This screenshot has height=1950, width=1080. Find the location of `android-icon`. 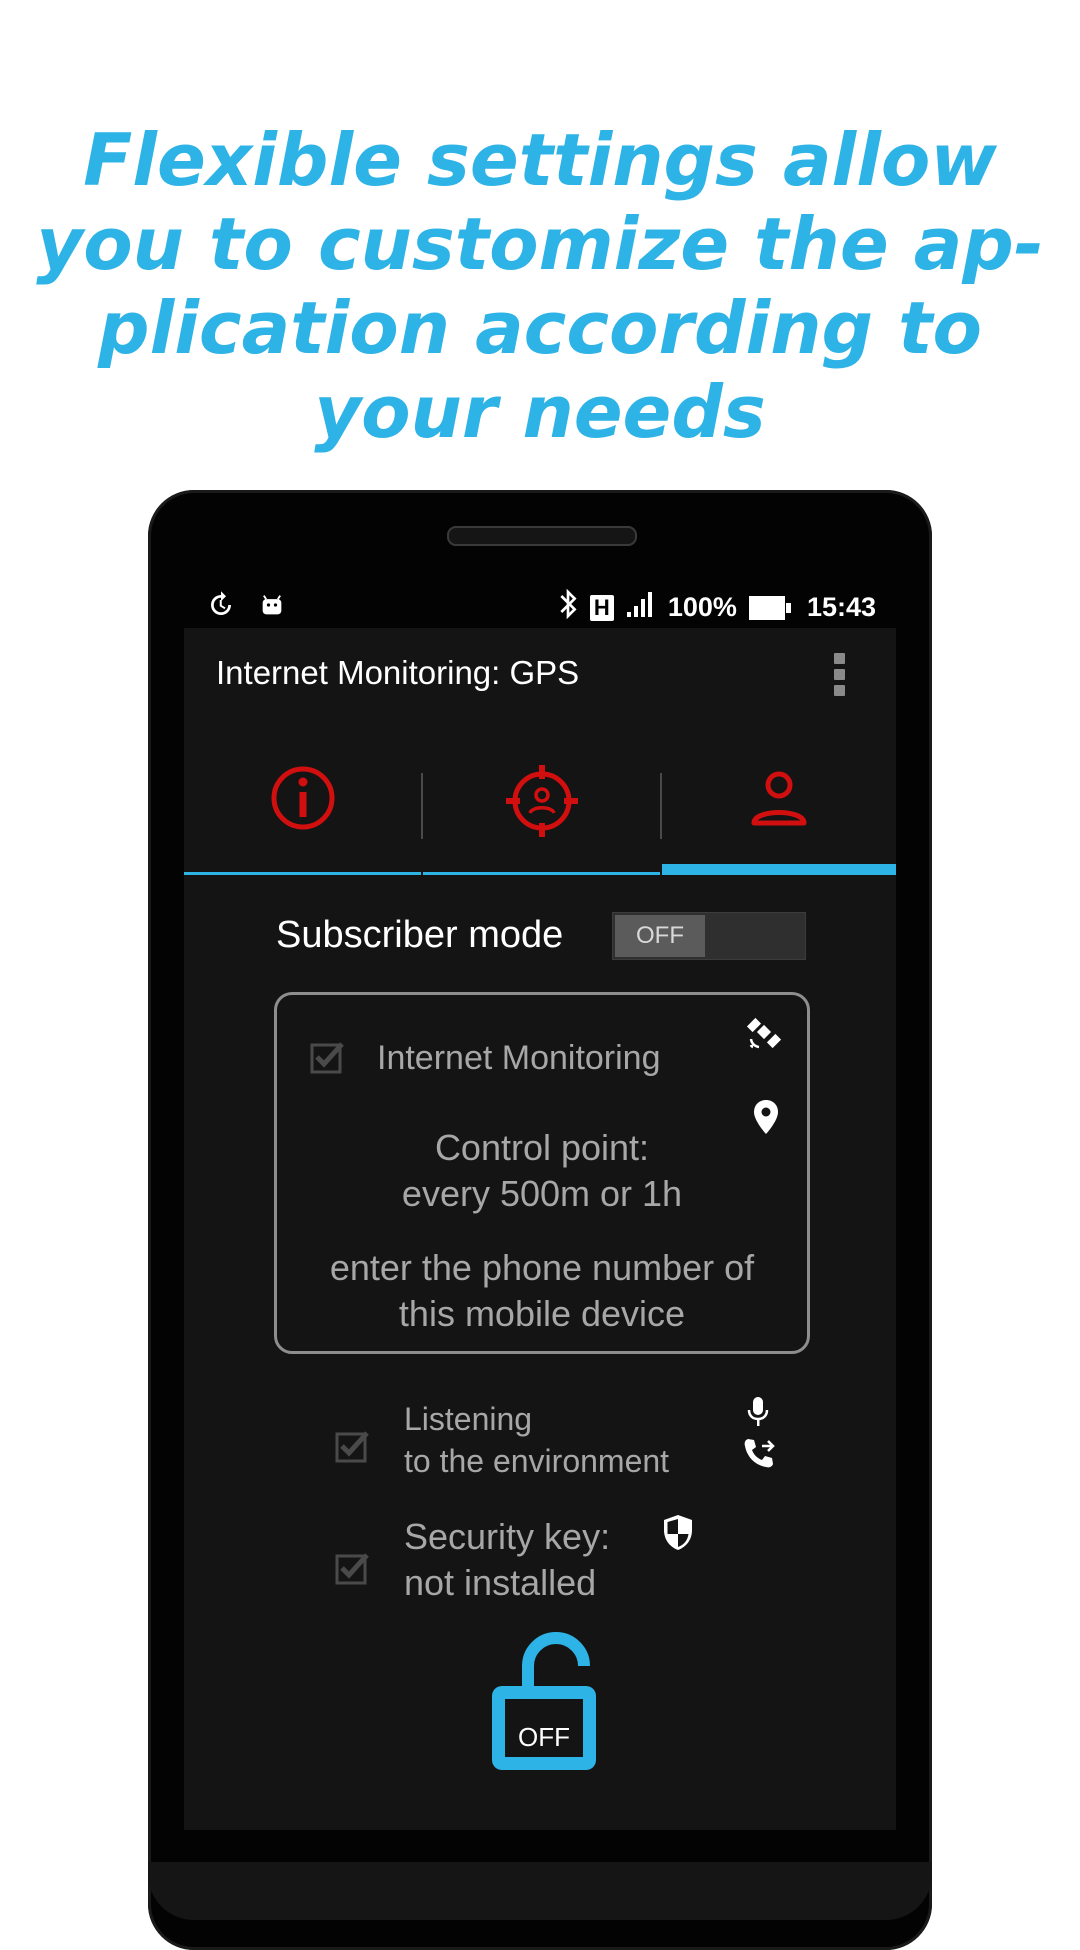

android-icon is located at coordinates (272, 607).